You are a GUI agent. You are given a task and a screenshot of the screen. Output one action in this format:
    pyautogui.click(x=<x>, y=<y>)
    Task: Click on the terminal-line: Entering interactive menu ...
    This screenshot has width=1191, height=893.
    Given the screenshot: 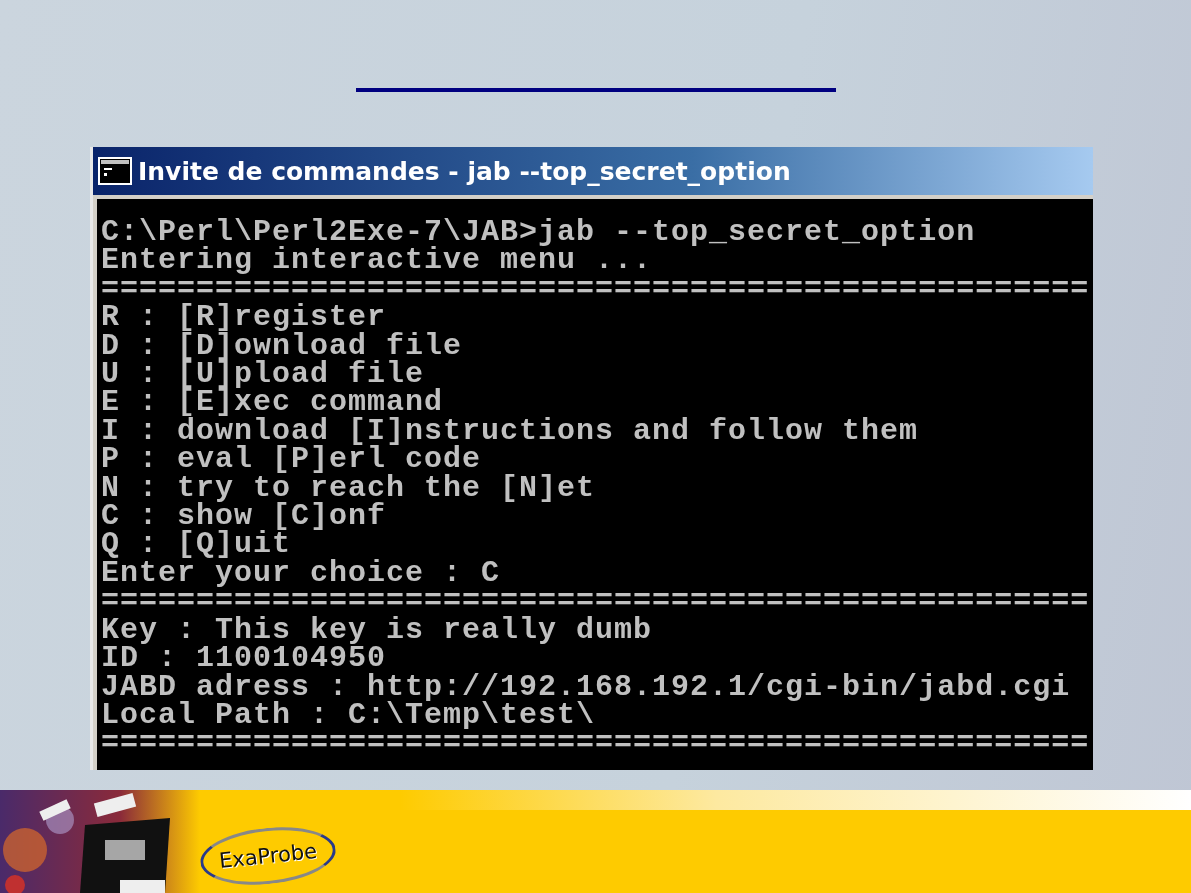 What is the action you would take?
    pyautogui.click(x=377, y=260)
    